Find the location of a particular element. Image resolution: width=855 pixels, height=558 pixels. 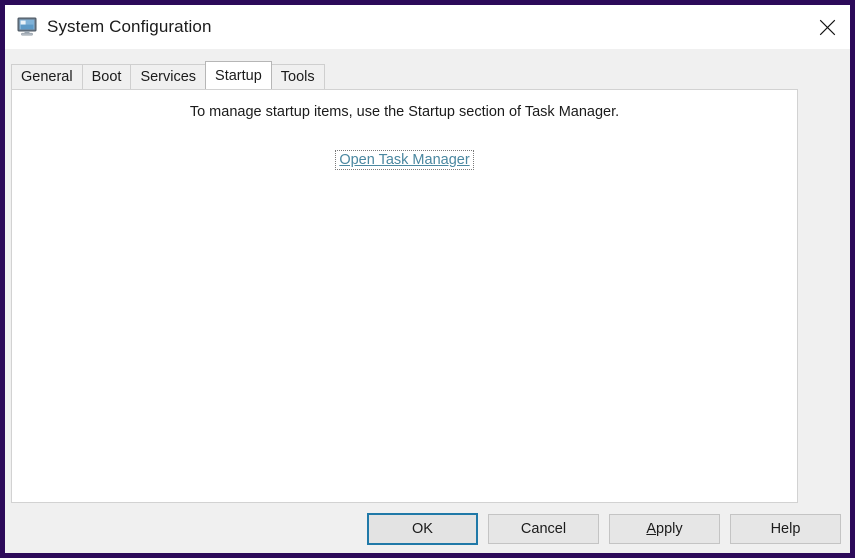

tab-tools: Tools is located at coordinates (297, 76).